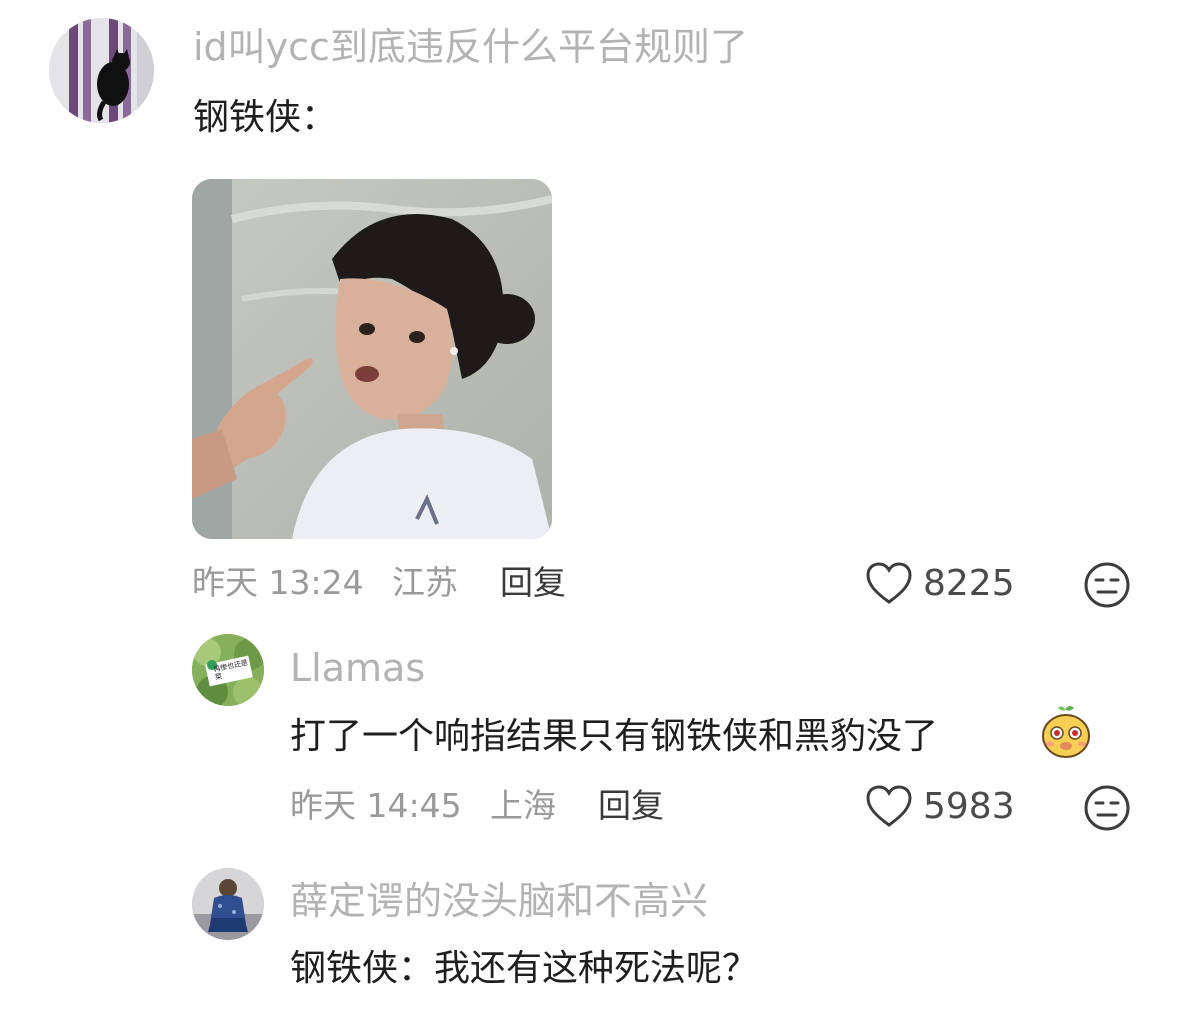 Image resolution: width=1179 pixels, height=1015 pixels. Describe the element at coordinates (228, 670) in the screenshot. I see `avatar: 再惨也还是菜` at that location.